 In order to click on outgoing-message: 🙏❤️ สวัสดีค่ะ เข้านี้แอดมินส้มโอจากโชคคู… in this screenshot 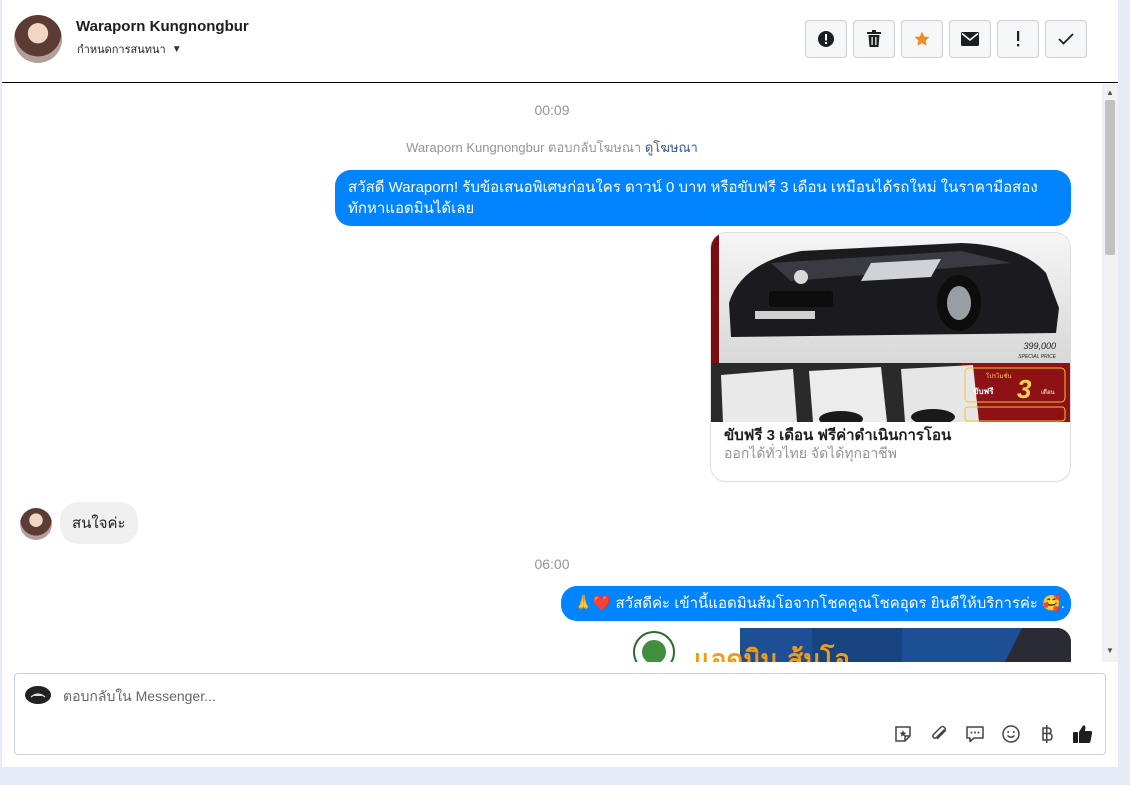, I will do `click(816, 603)`.